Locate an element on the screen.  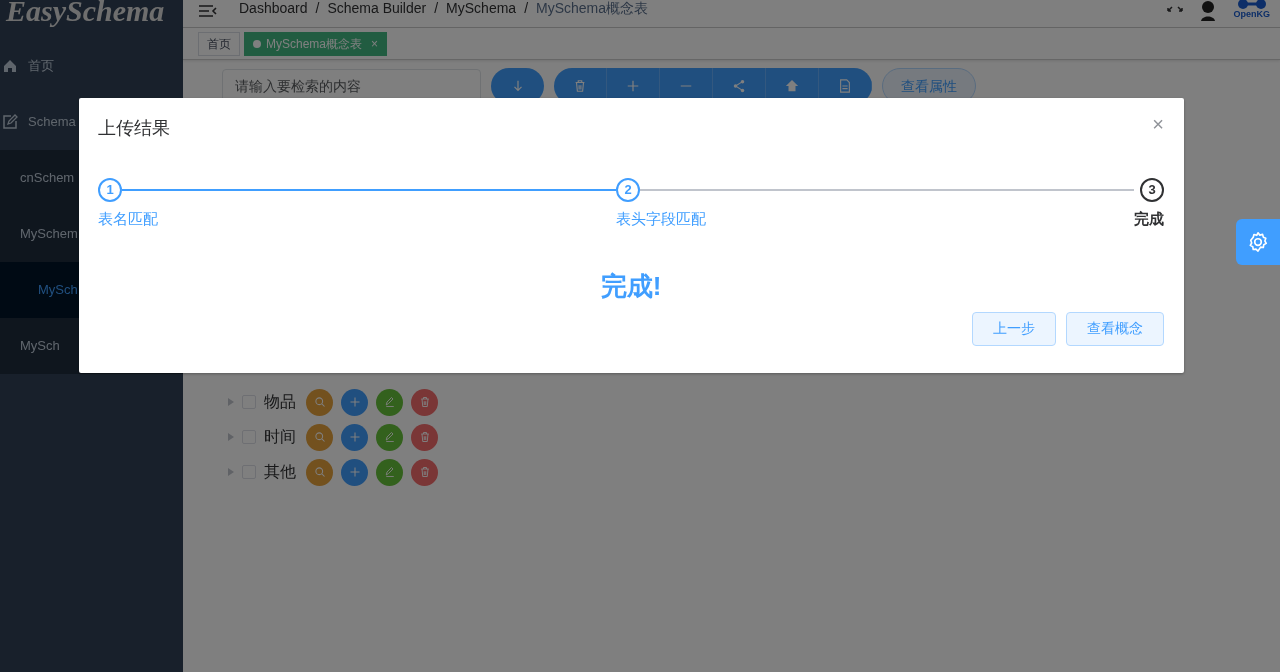
step-label: 完成 is located at coordinates (1149, 219).